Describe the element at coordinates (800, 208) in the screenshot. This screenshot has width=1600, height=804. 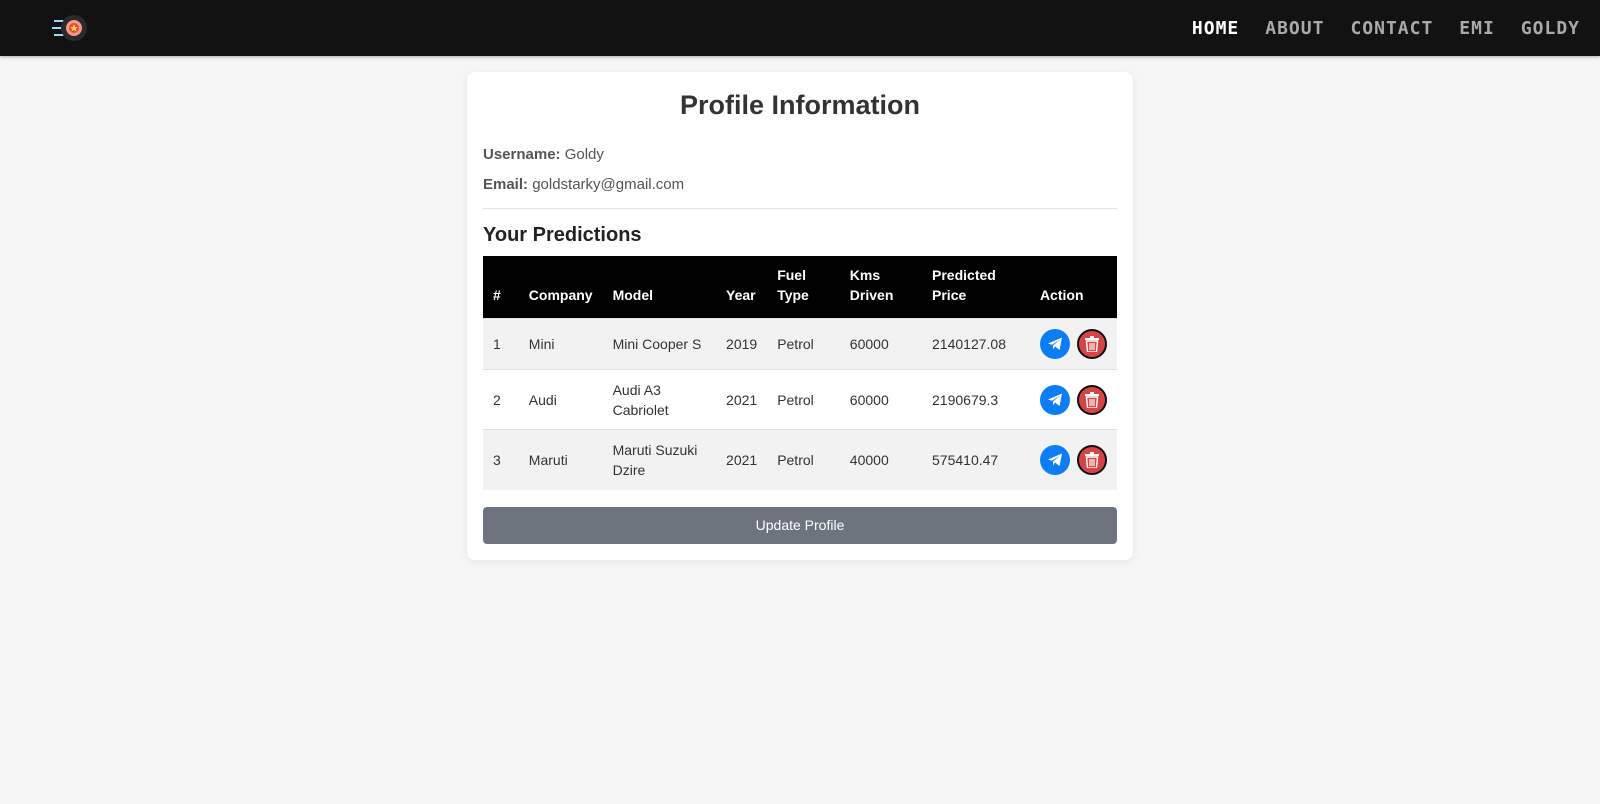
I see `divider` at that location.